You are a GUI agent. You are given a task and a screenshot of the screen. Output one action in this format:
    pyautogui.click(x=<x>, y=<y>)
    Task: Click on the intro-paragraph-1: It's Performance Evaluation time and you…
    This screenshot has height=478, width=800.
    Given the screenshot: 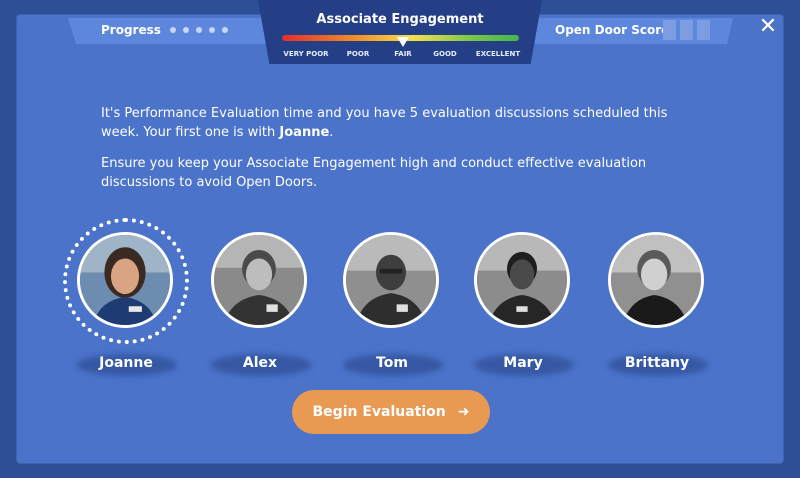 What is the action you would take?
    pyautogui.click(x=384, y=123)
    